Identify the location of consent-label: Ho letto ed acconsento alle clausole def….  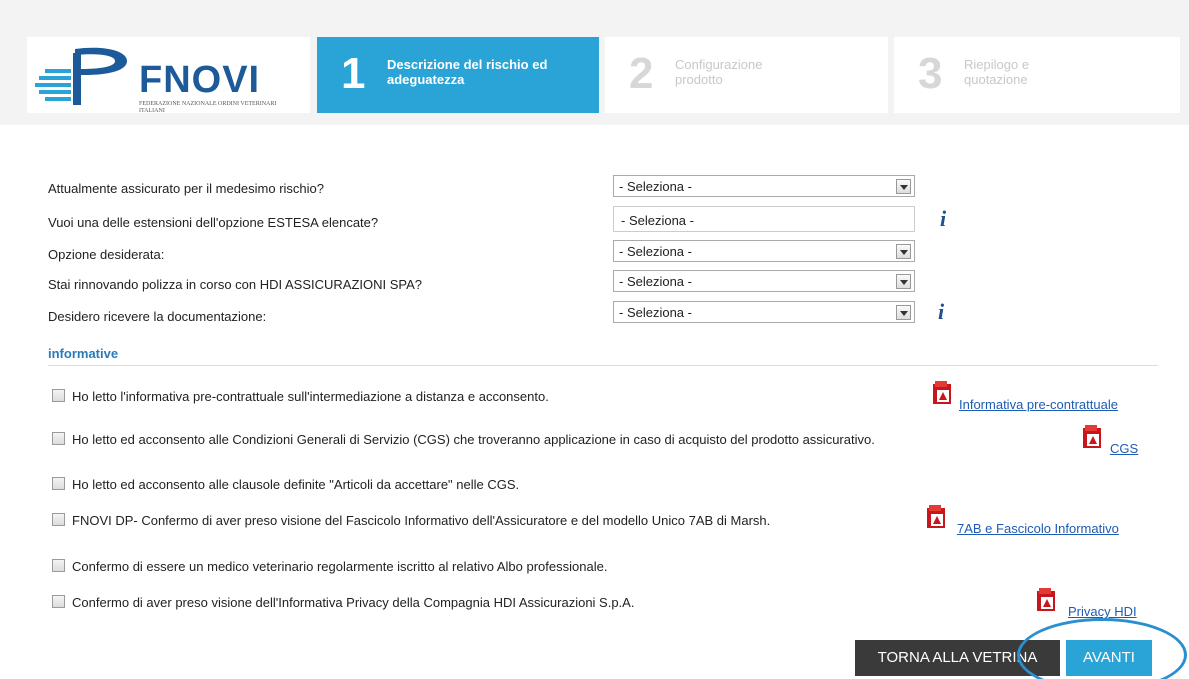
(296, 484).